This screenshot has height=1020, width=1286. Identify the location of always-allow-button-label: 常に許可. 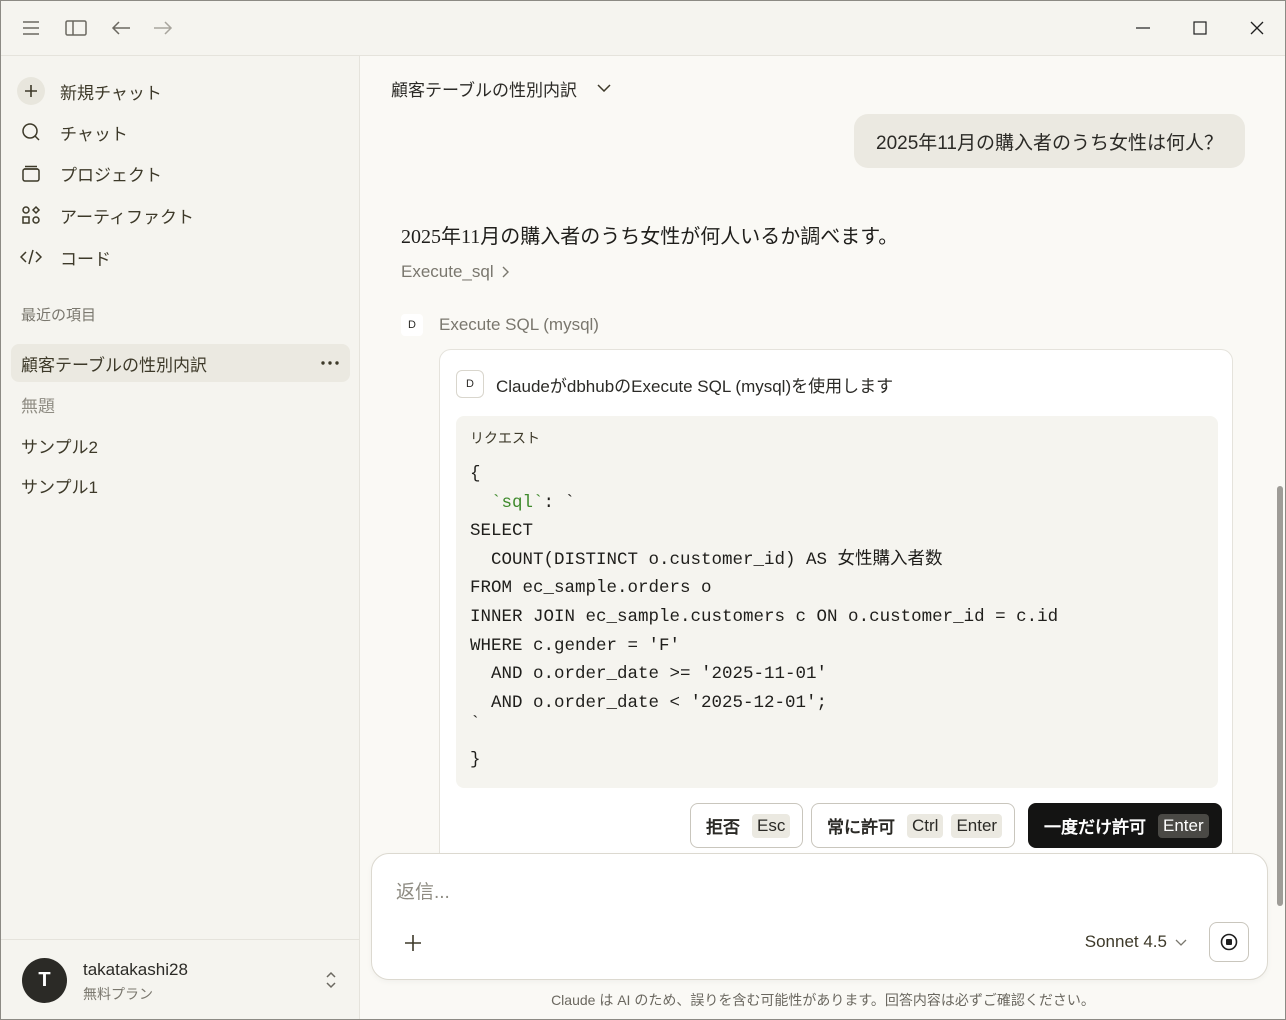
(861, 827).